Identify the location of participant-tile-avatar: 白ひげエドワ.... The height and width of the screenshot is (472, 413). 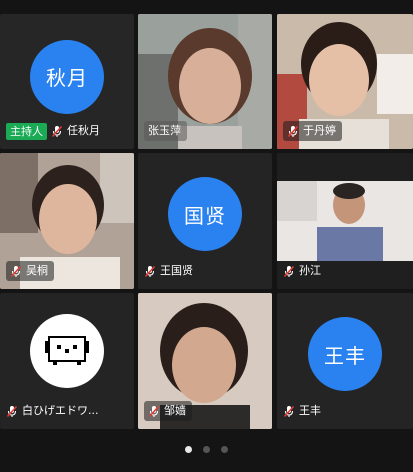
(67, 361).